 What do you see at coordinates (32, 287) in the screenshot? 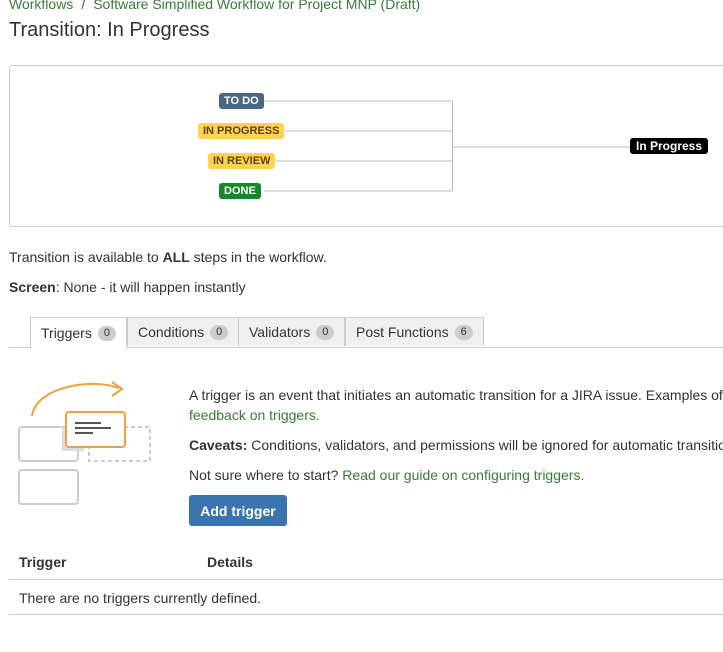
I see `screen-label: Screen` at bounding box center [32, 287].